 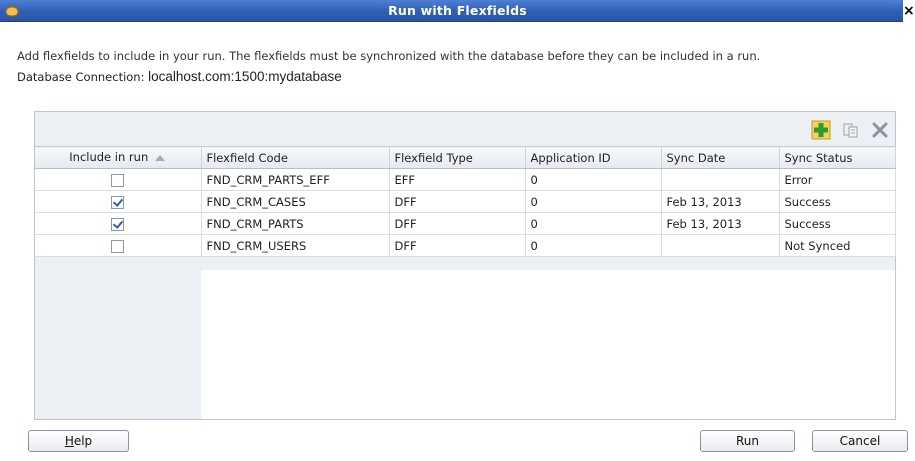 What do you see at coordinates (720, 157) in the screenshot?
I see `column-header-sync-date: Sync Date` at bounding box center [720, 157].